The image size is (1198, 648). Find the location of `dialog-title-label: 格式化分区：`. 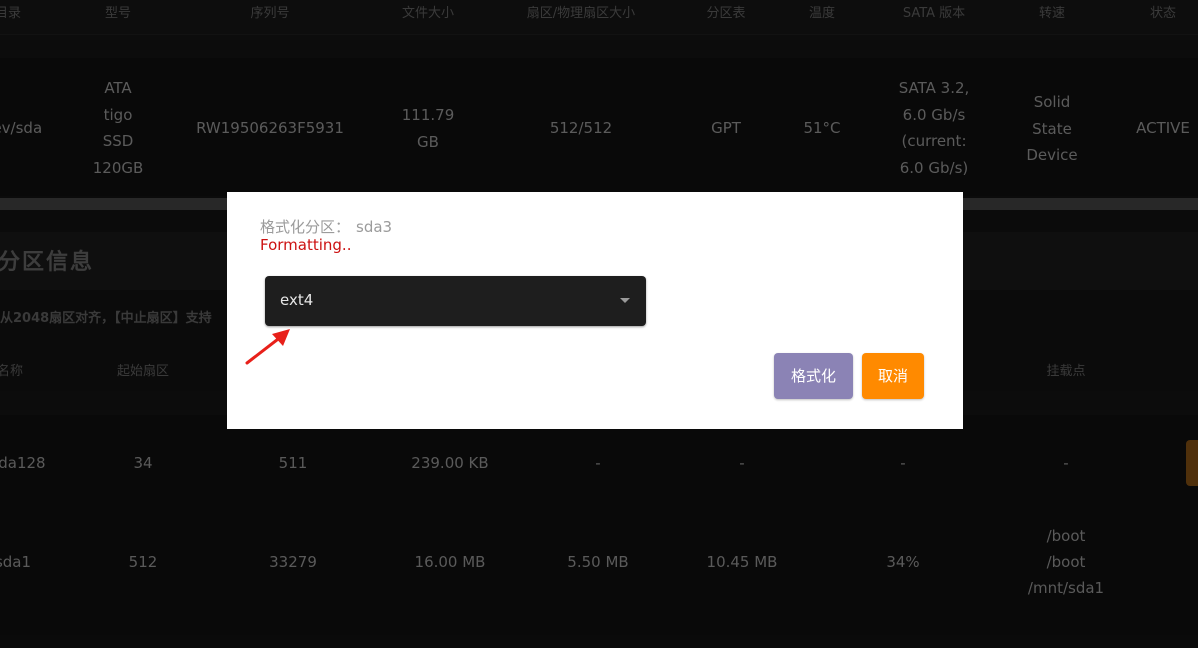

dialog-title-label: 格式化分区： is located at coordinates (305, 227).